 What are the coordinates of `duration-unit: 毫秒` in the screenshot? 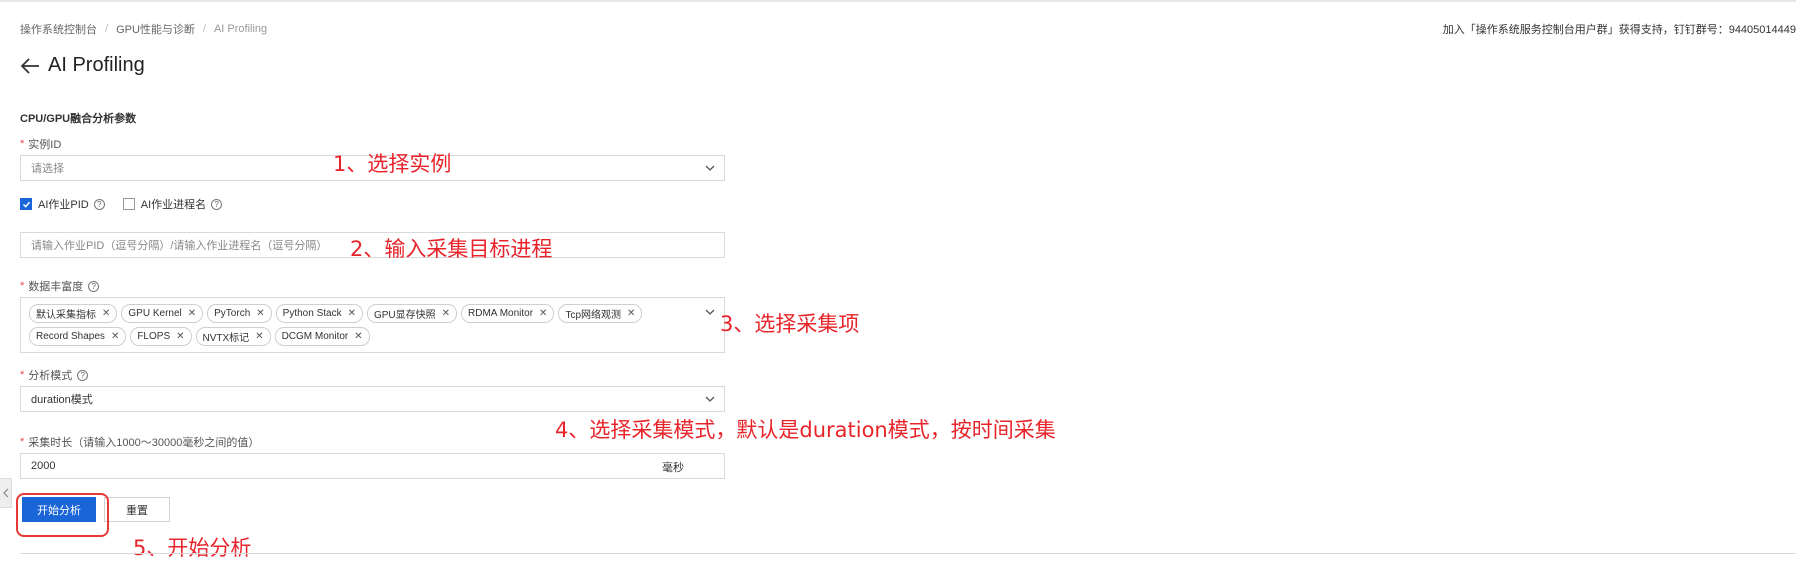 It's located at (673, 468).